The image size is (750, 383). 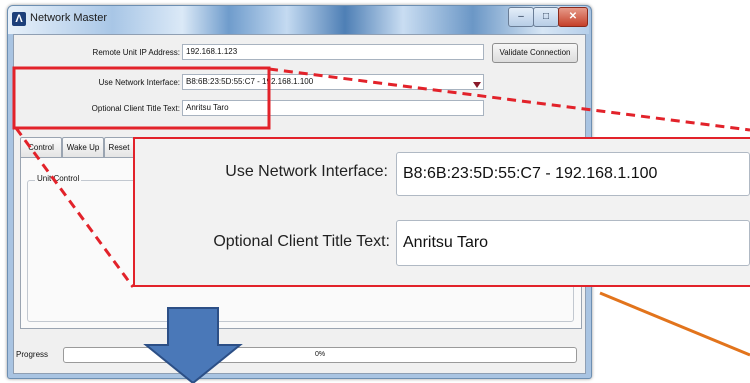 What do you see at coordinates (74, 207) in the screenshot?
I see `dashed-pointer-bottom` at bounding box center [74, 207].